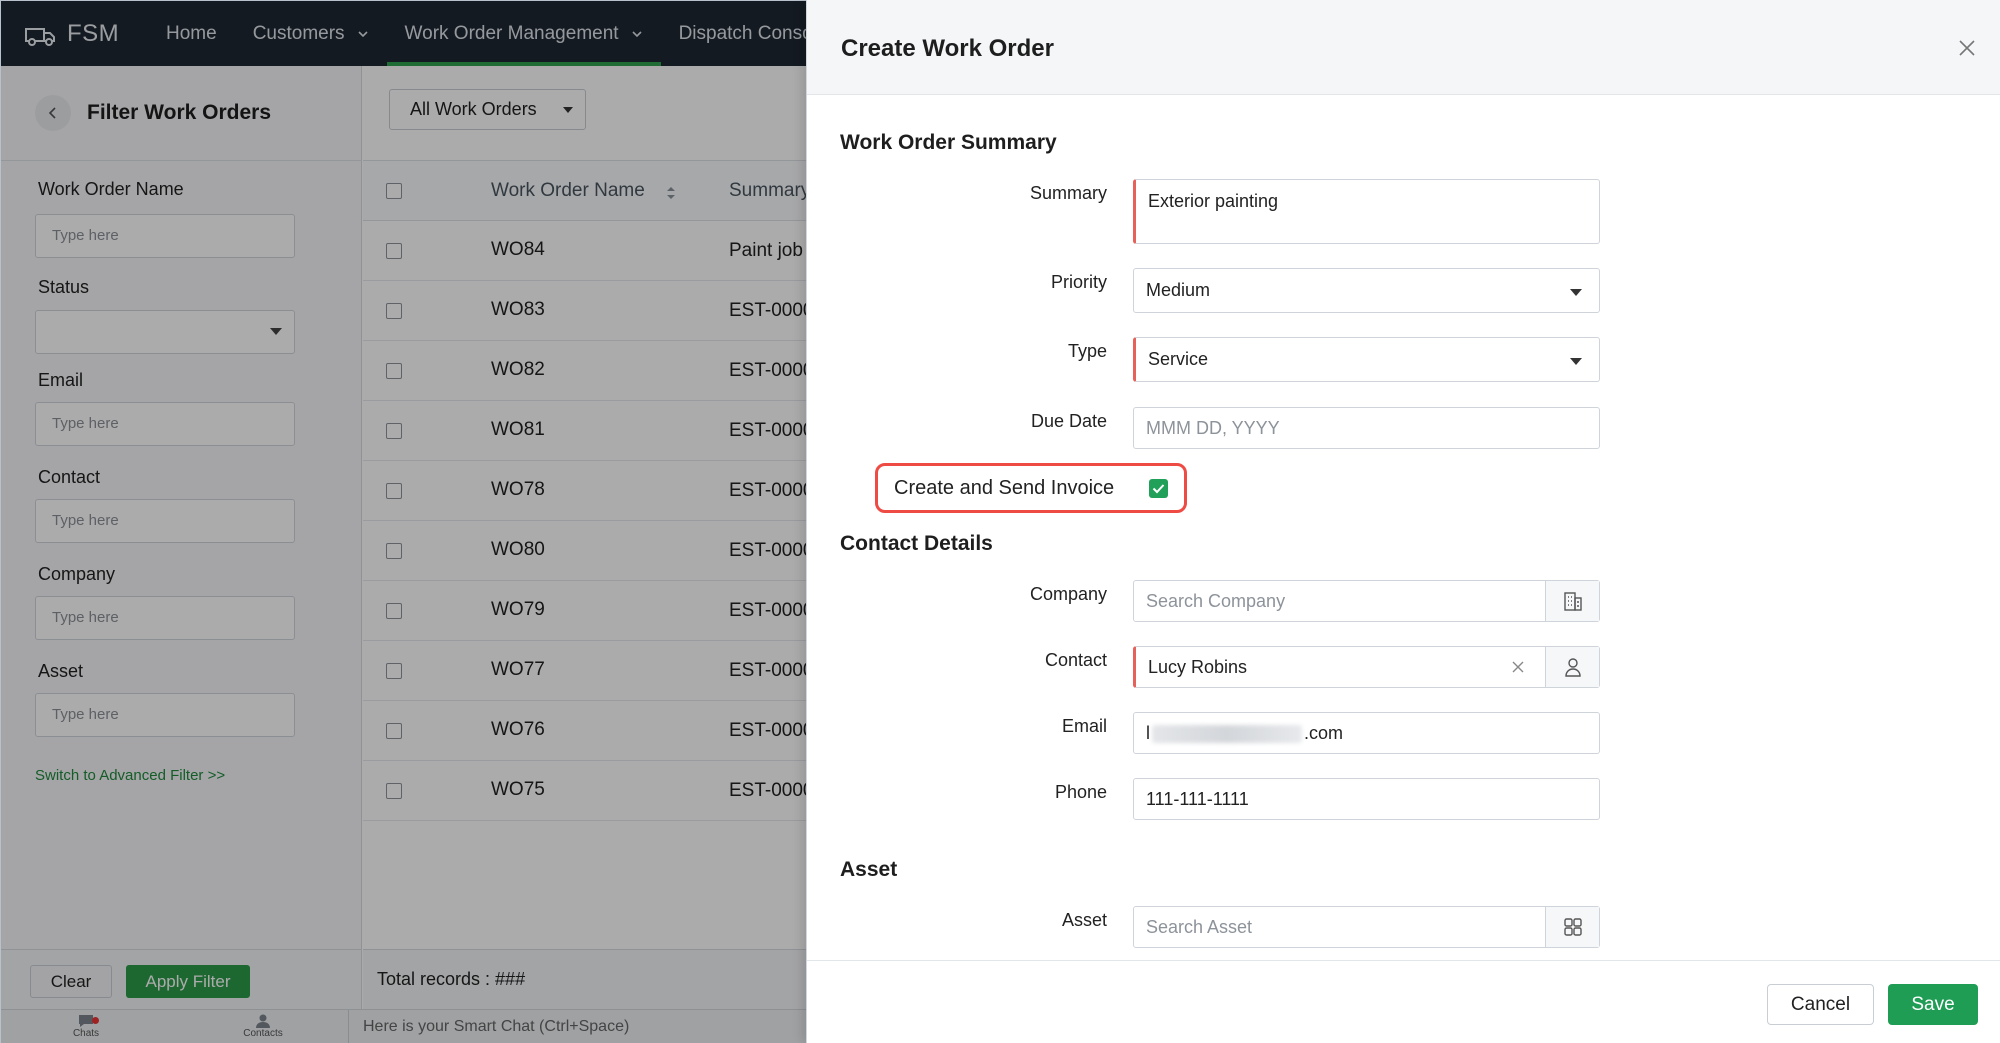 The height and width of the screenshot is (1043, 2000). Describe the element at coordinates (1820, 1004) in the screenshot. I see `cancel-button: Cancel` at that location.